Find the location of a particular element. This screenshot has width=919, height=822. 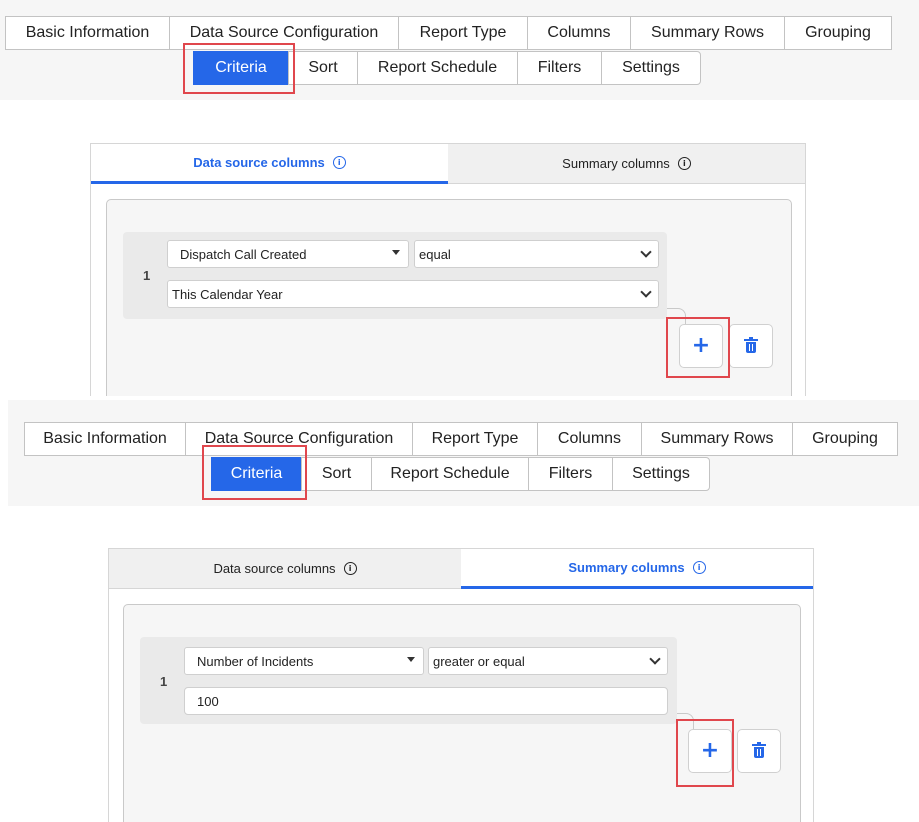

value-input-value: 100 is located at coordinates (208, 701).